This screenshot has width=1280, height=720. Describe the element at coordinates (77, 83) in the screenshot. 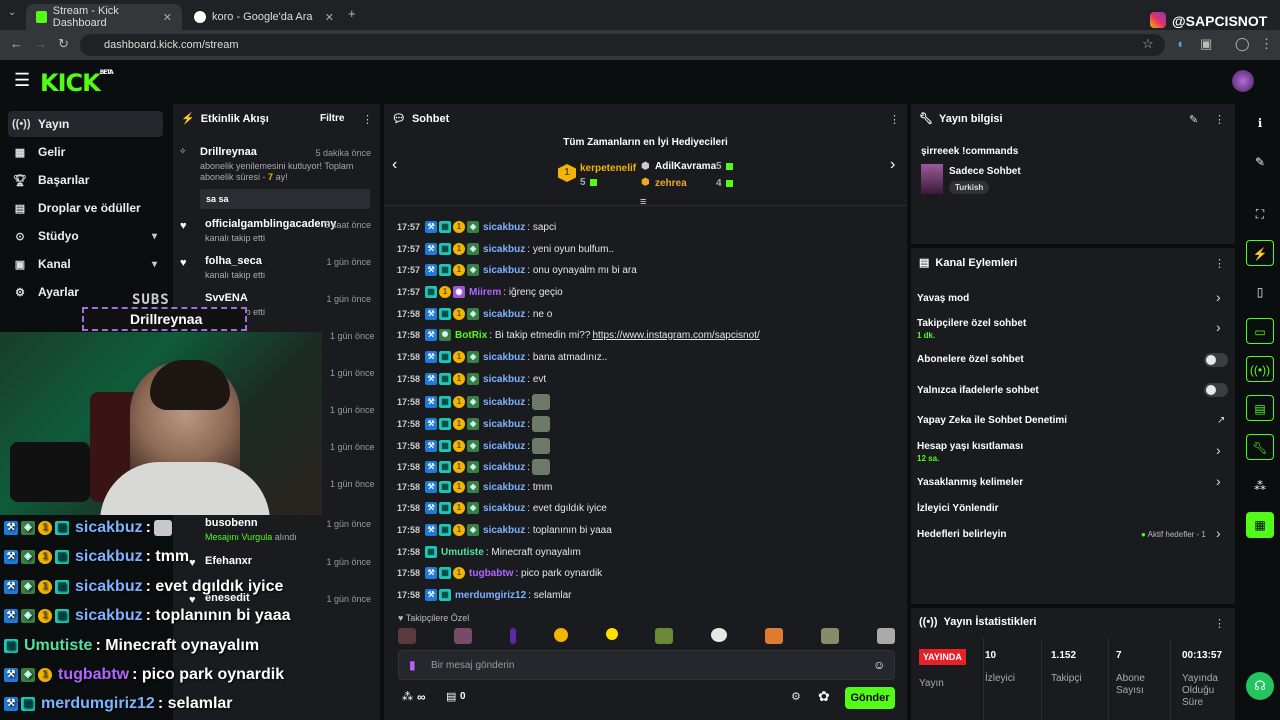

I see `kick-logo: KICKBETA` at that location.